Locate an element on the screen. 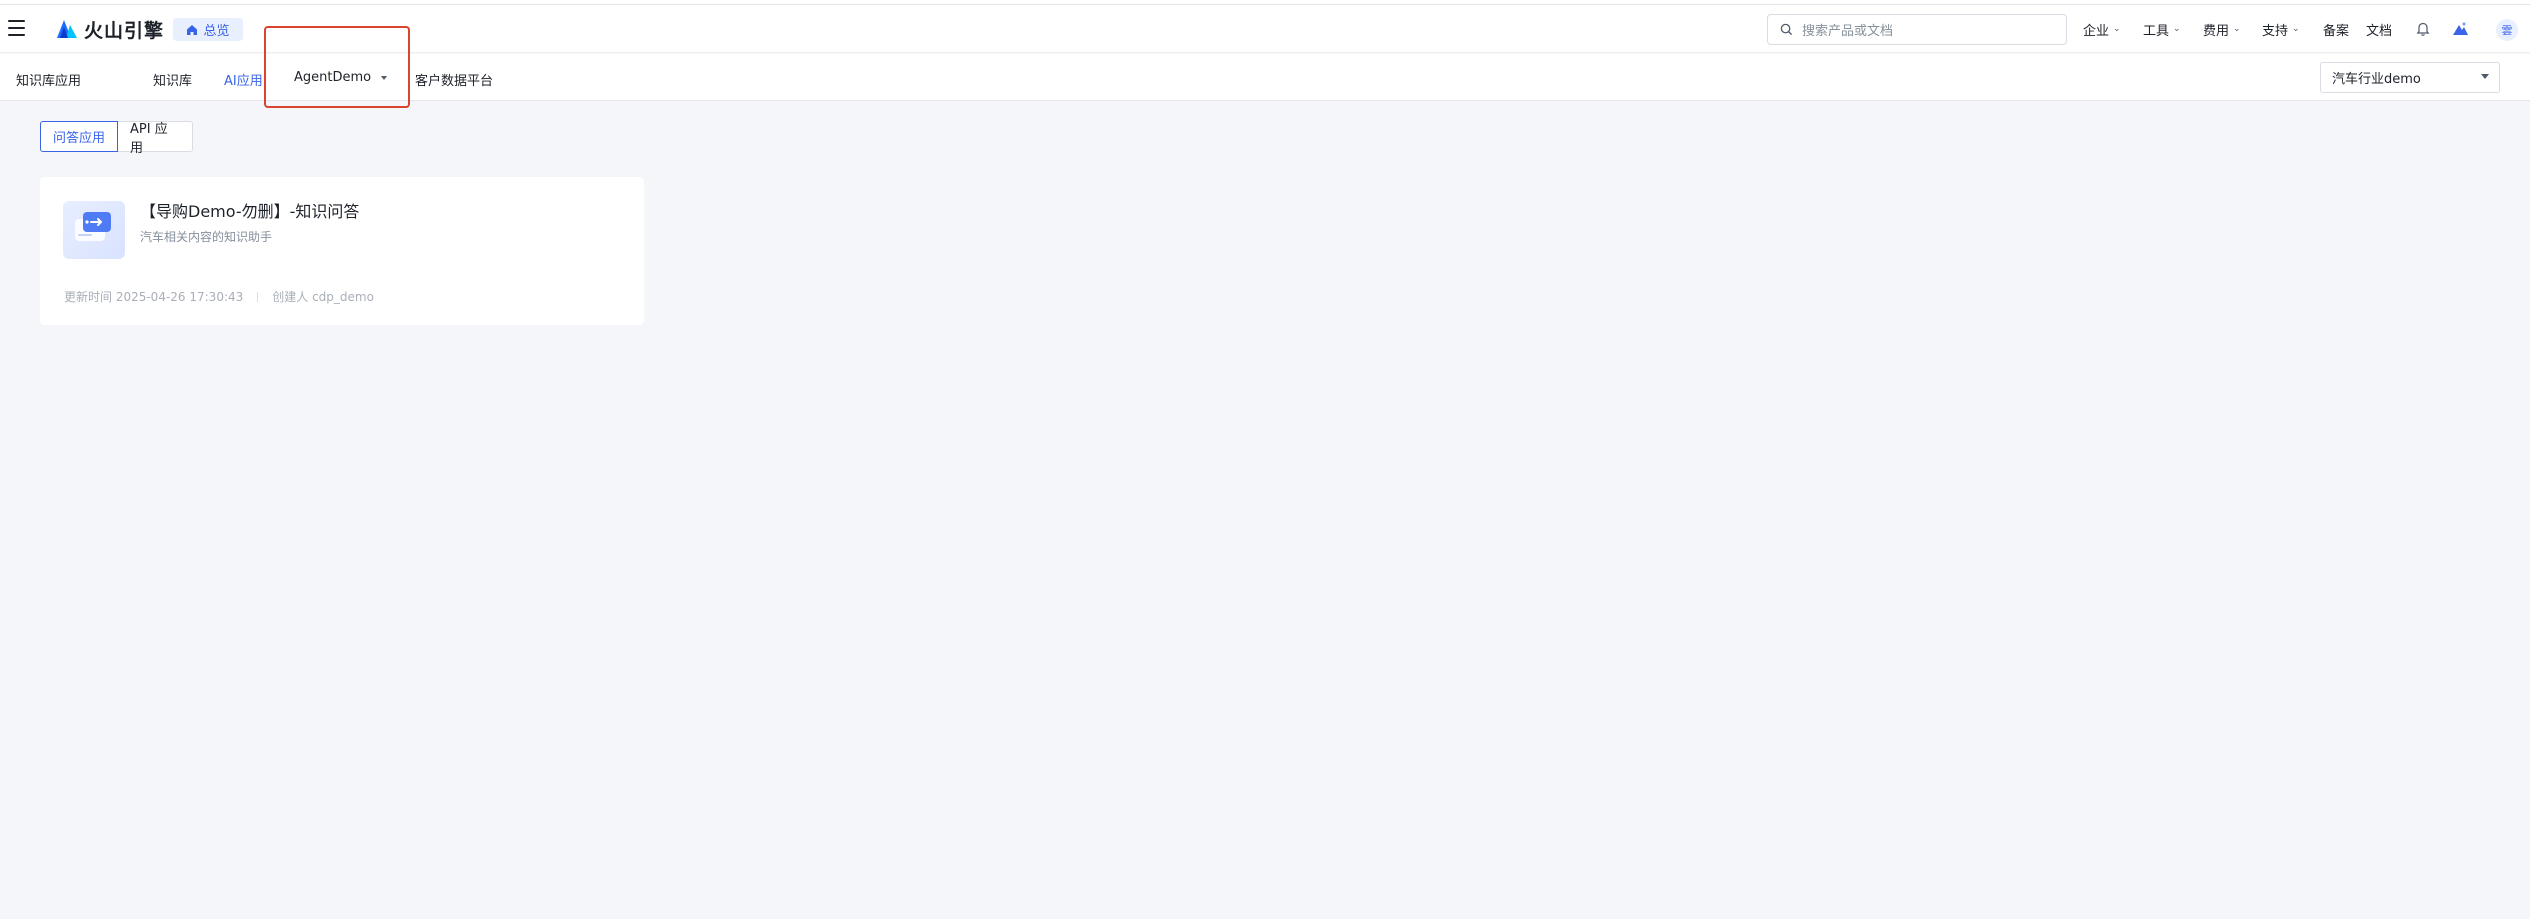  subnav-item-agentdemo: AgentDemo is located at coordinates (341, 77).